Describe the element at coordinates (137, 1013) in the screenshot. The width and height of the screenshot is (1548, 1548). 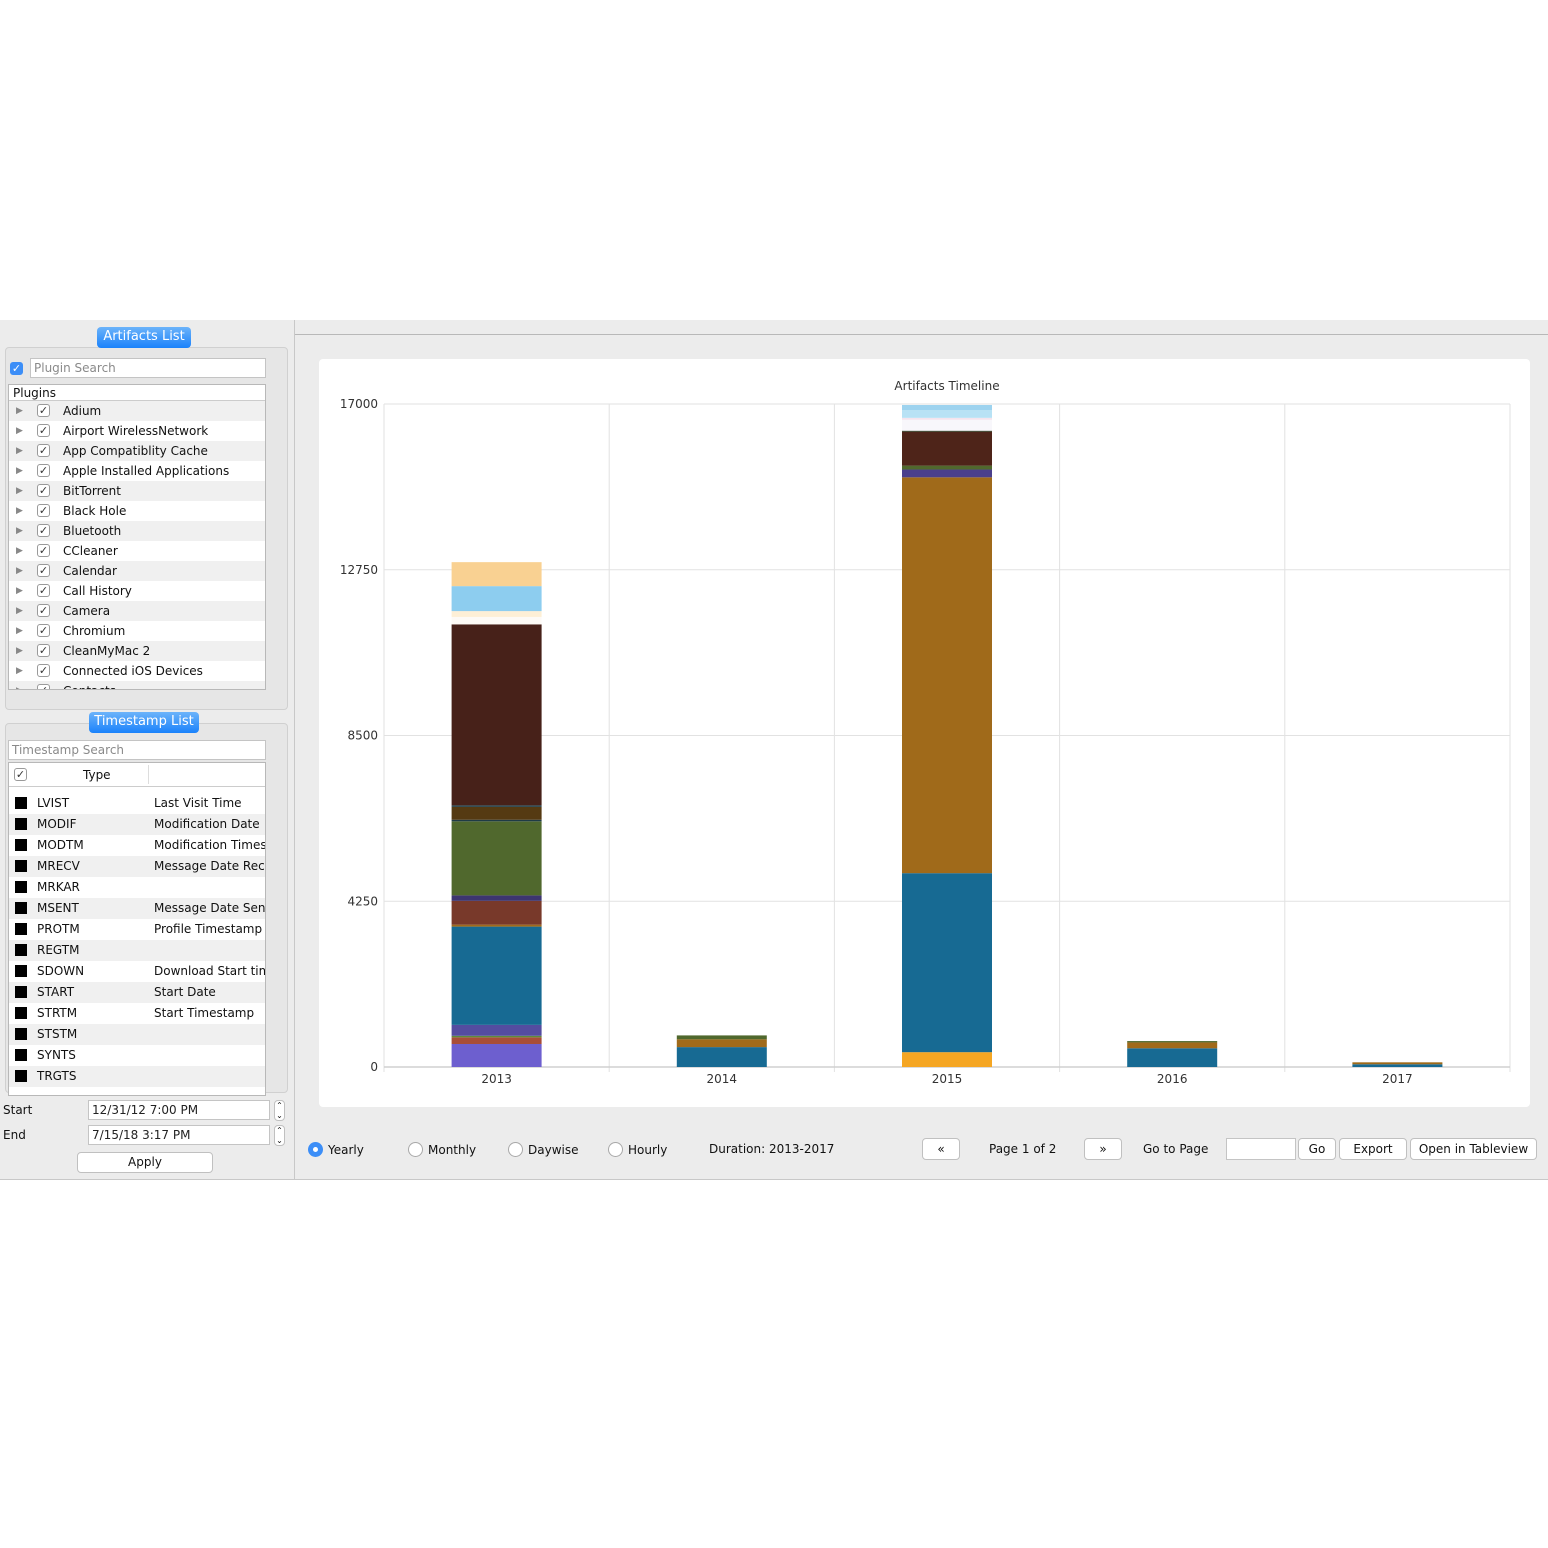
I see `timestamp-row: STRTM Start Timestamp` at that location.